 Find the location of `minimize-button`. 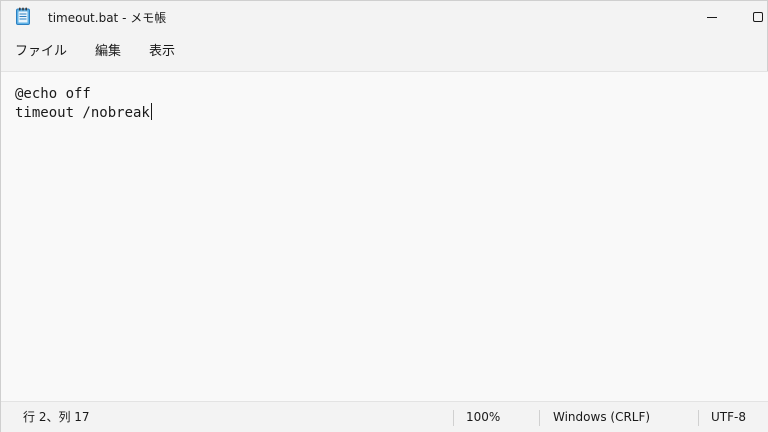

minimize-button is located at coordinates (712, 17).